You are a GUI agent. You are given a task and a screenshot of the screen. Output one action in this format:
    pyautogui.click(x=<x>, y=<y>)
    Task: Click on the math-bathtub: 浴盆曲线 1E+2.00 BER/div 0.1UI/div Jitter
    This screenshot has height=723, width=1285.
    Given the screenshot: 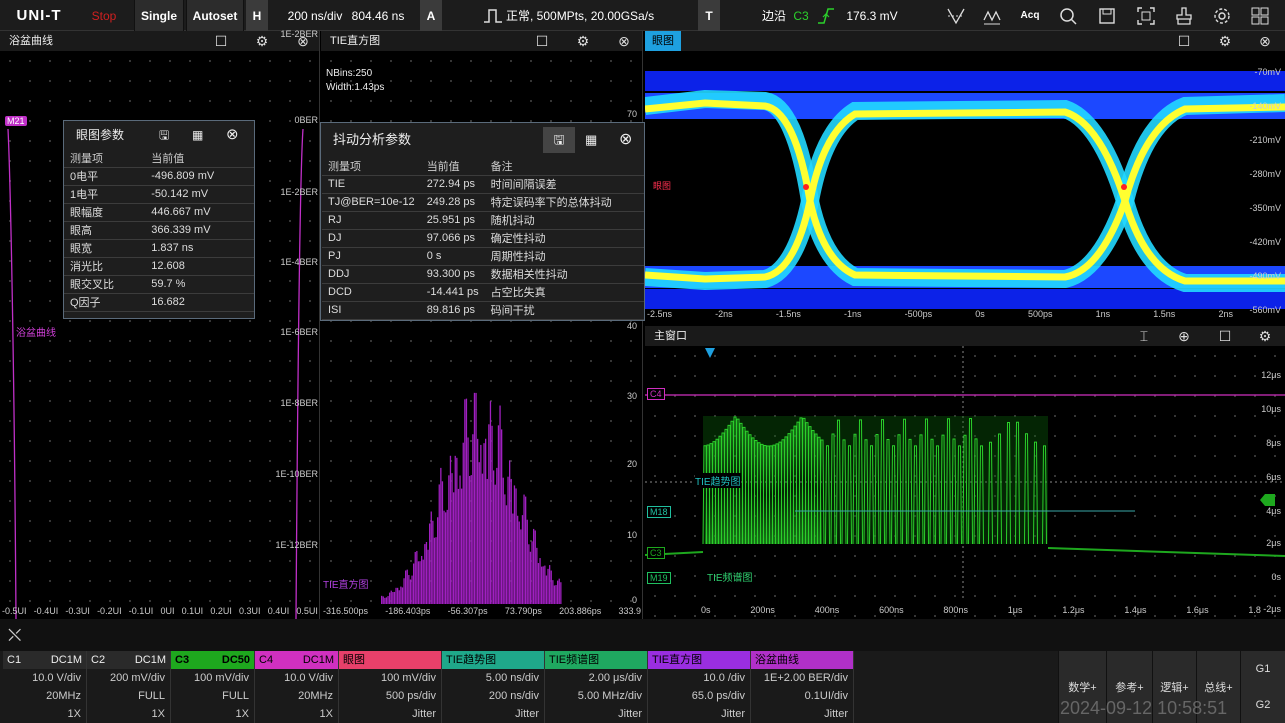 What is the action you would take?
    pyautogui.click(x=802, y=687)
    